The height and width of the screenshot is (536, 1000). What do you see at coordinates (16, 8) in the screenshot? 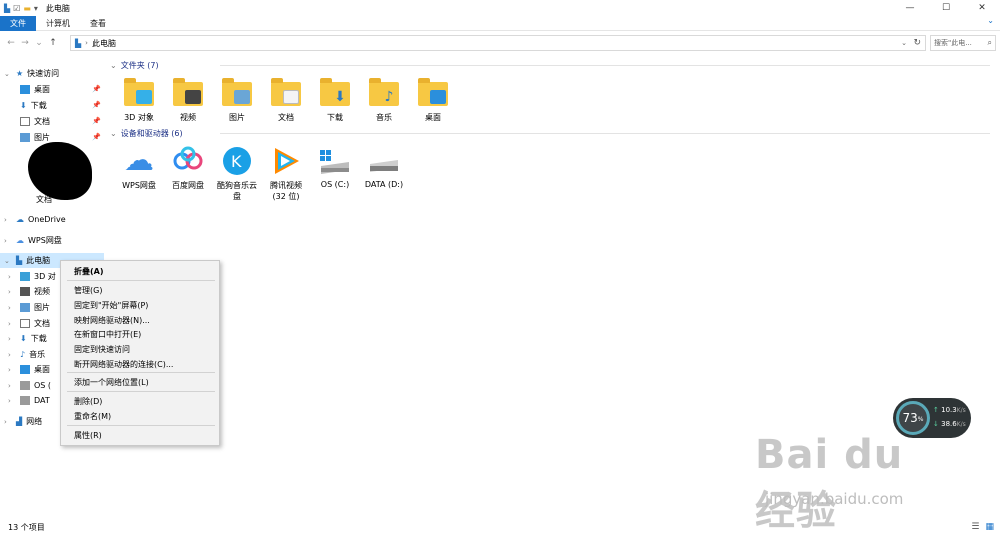
I see `properties-check-icon: ☑` at bounding box center [16, 8].